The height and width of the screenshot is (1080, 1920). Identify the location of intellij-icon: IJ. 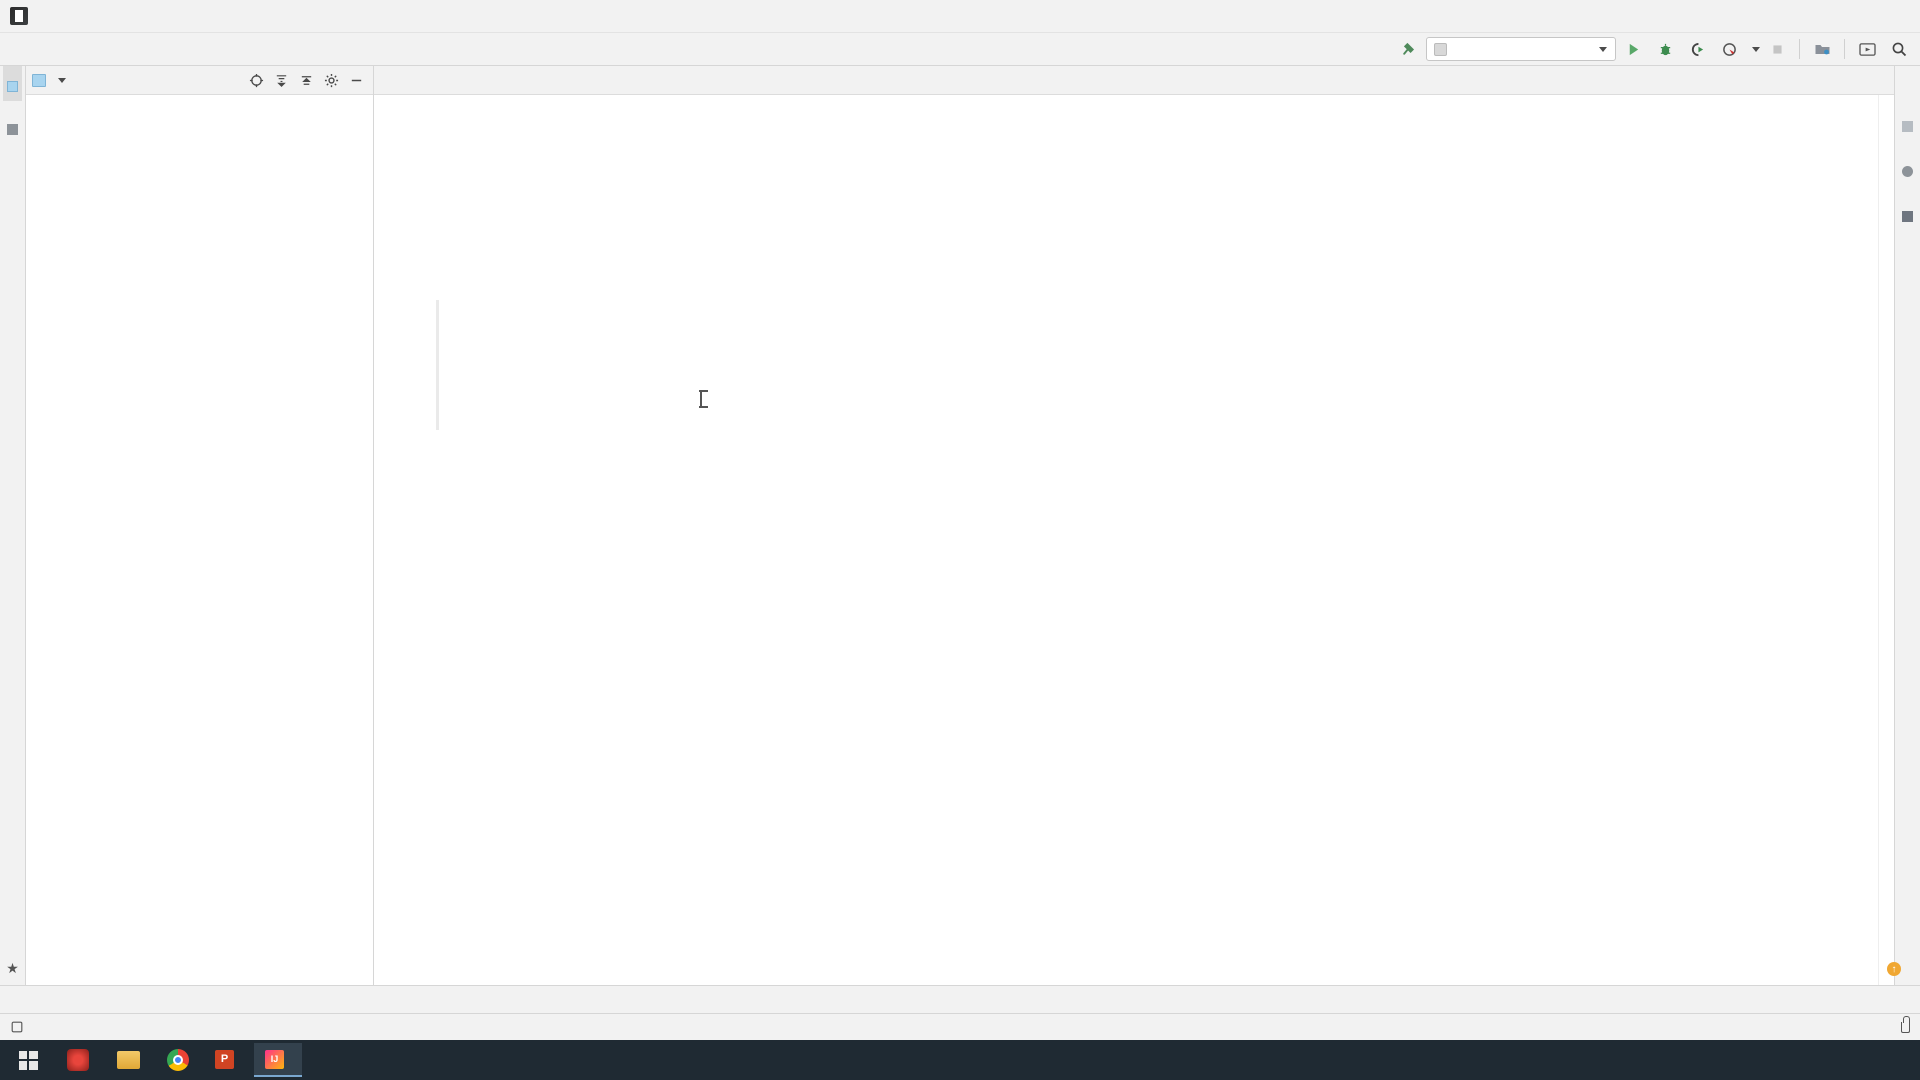
(274, 1059).